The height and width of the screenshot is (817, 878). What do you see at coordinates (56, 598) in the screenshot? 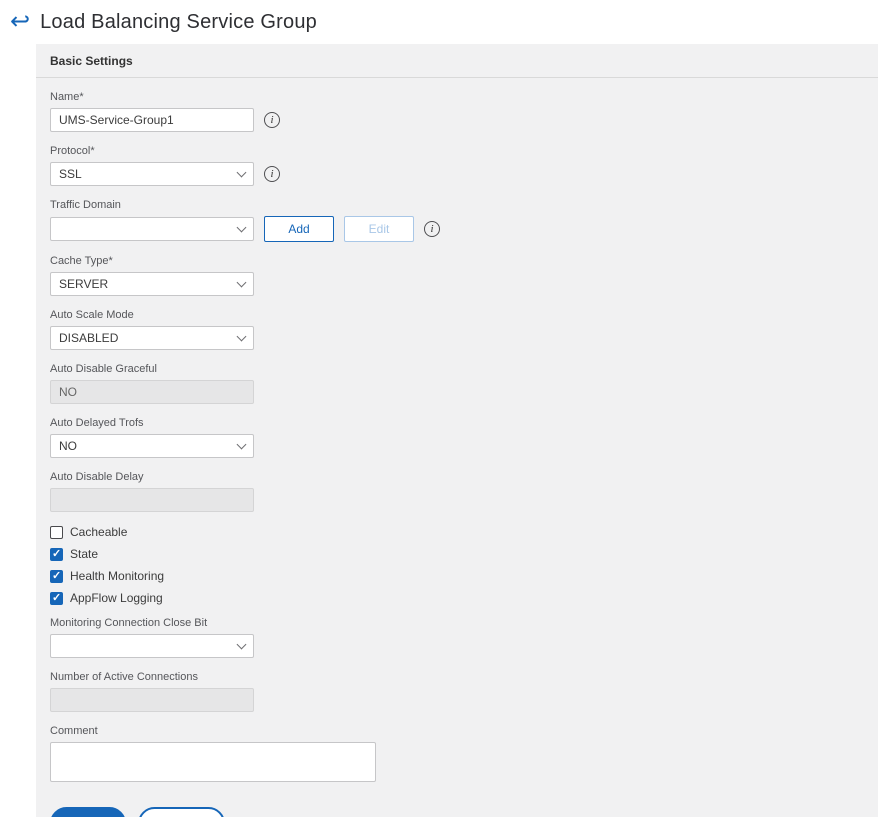
I see `appflow-logging-checkbox` at bounding box center [56, 598].